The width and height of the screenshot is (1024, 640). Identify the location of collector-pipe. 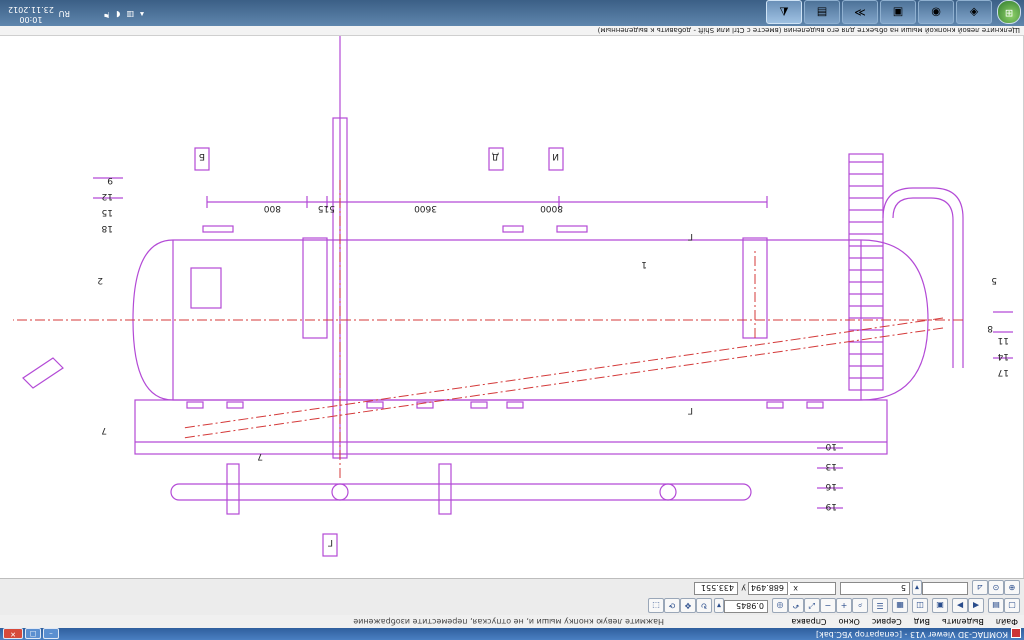
(461, 492).